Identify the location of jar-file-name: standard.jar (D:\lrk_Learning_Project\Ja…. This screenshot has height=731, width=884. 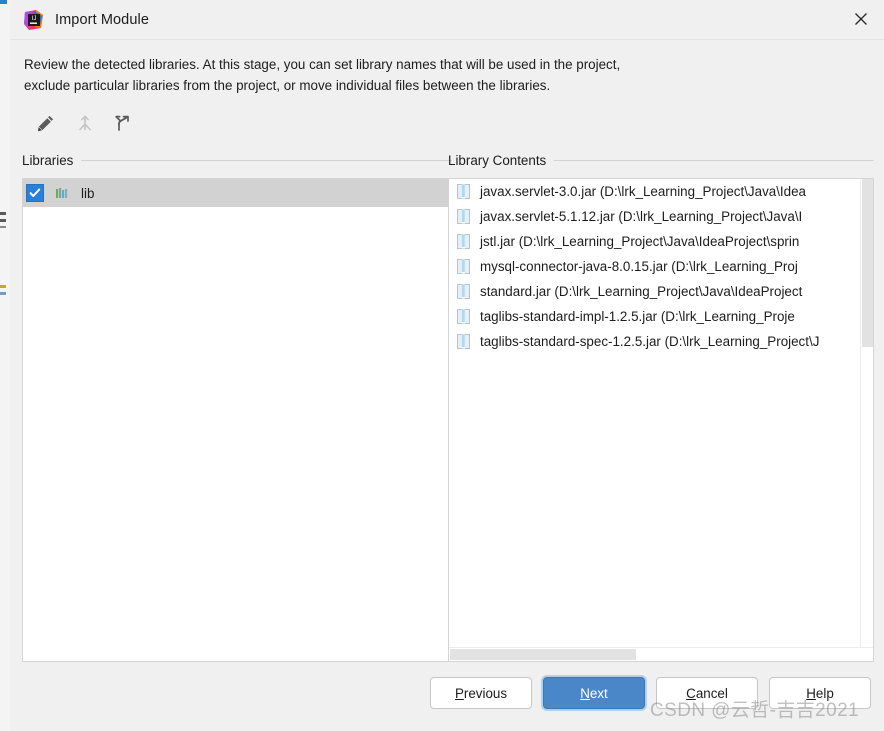
(641, 291).